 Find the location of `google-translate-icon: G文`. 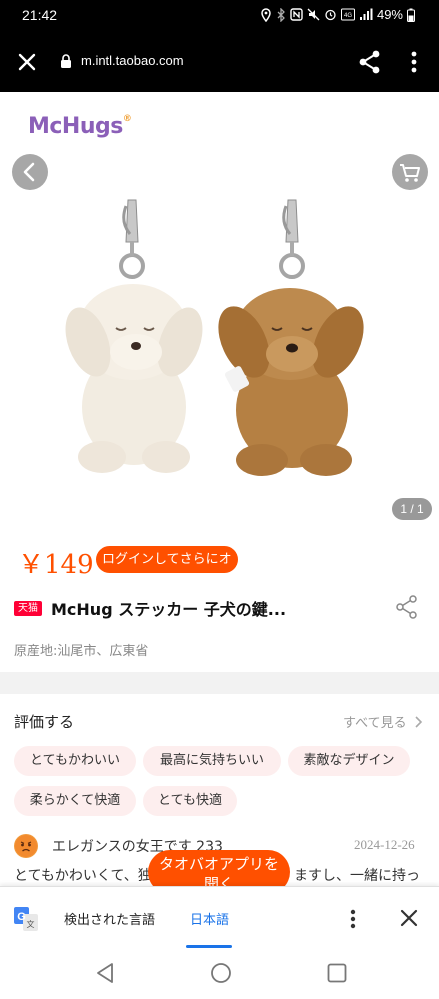

google-translate-icon: G文 is located at coordinates (26, 919).